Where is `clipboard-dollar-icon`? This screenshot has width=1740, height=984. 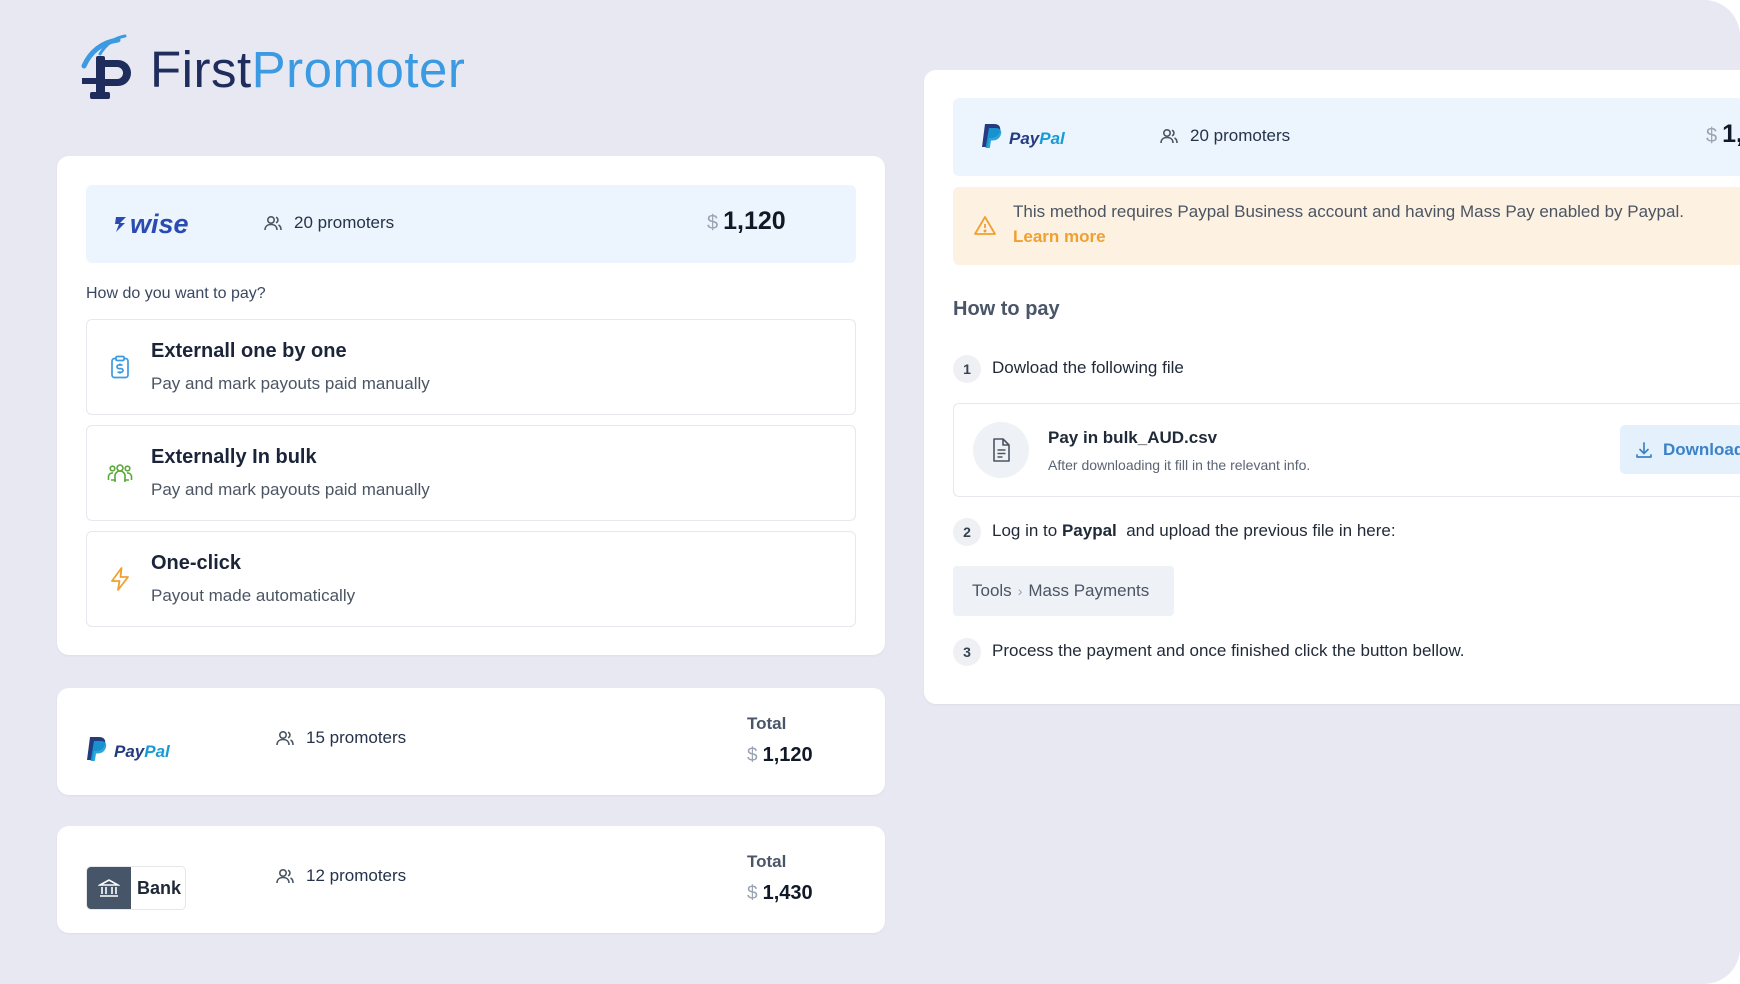 clipboard-dollar-icon is located at coordinates (120, 367).